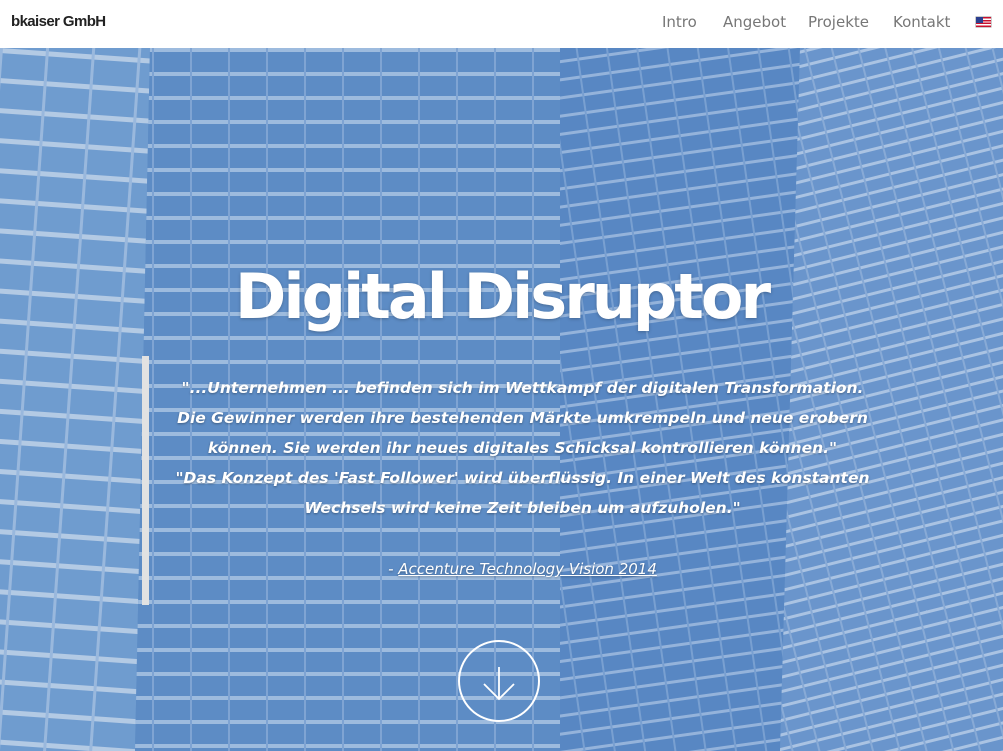 Image resolution: width=1003 pixels, height=751 pixels. I want to click on us-flag-icon, so click(983, 22).